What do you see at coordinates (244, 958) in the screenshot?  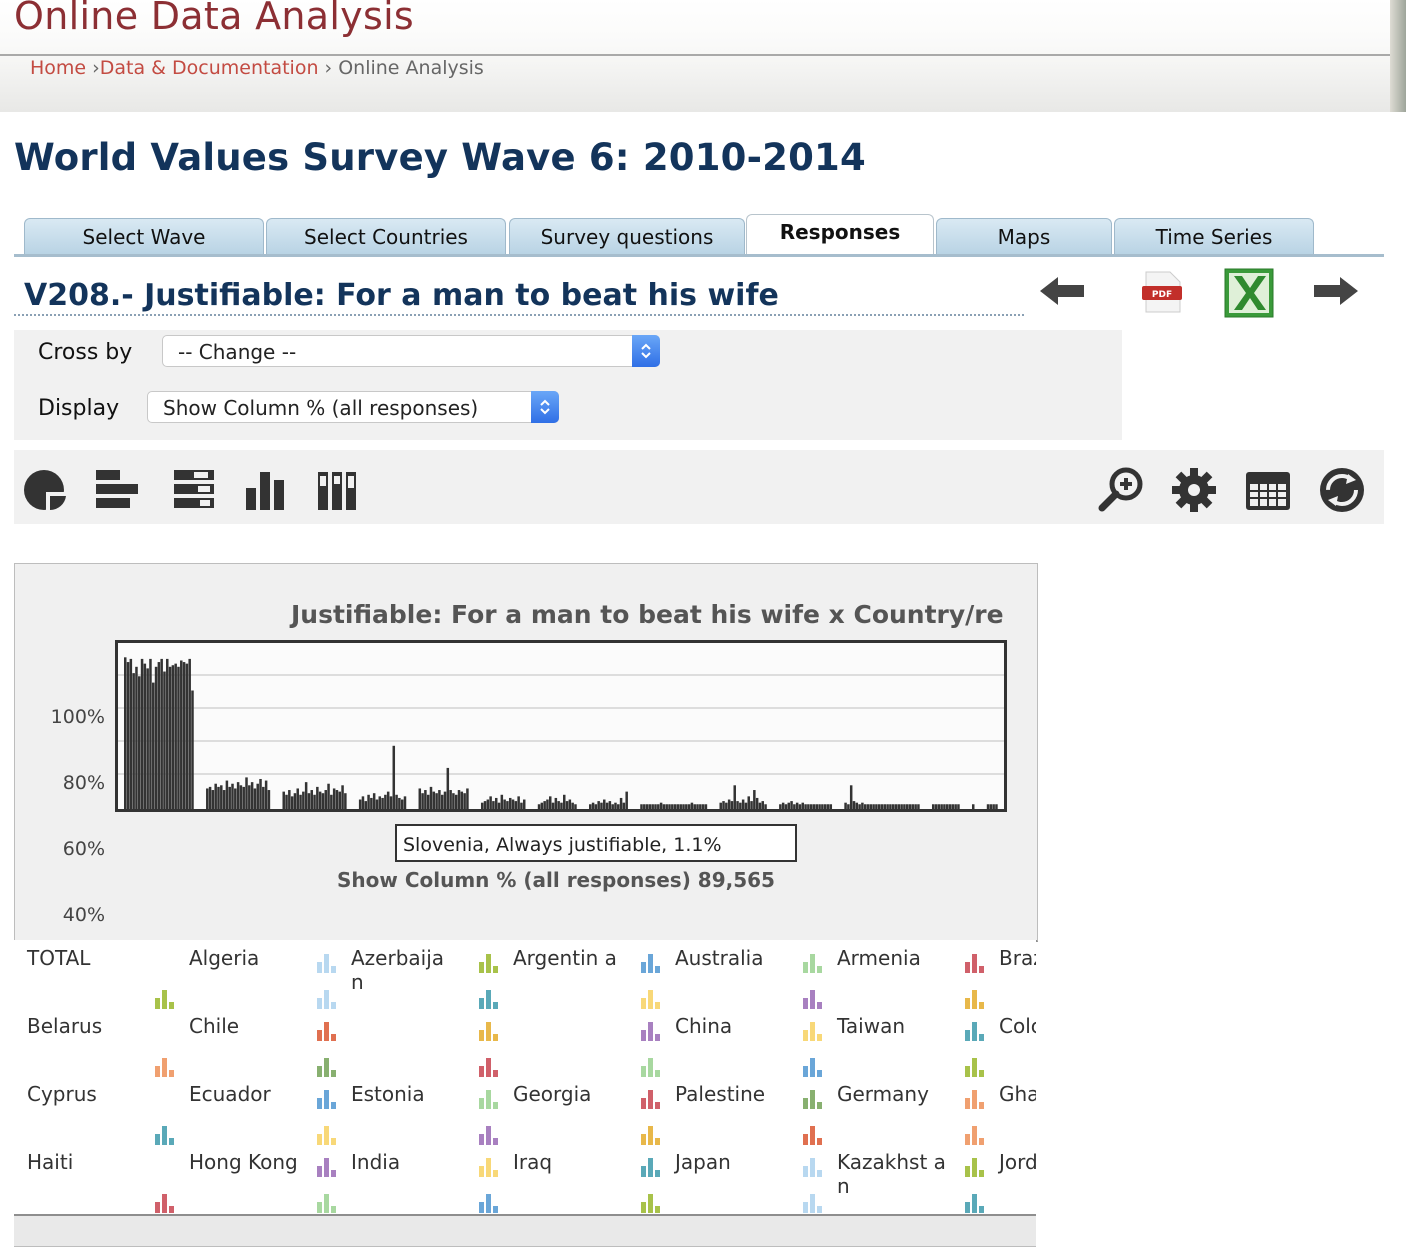 I see `legend-item: Algeria` at bounding box center [244, 958].